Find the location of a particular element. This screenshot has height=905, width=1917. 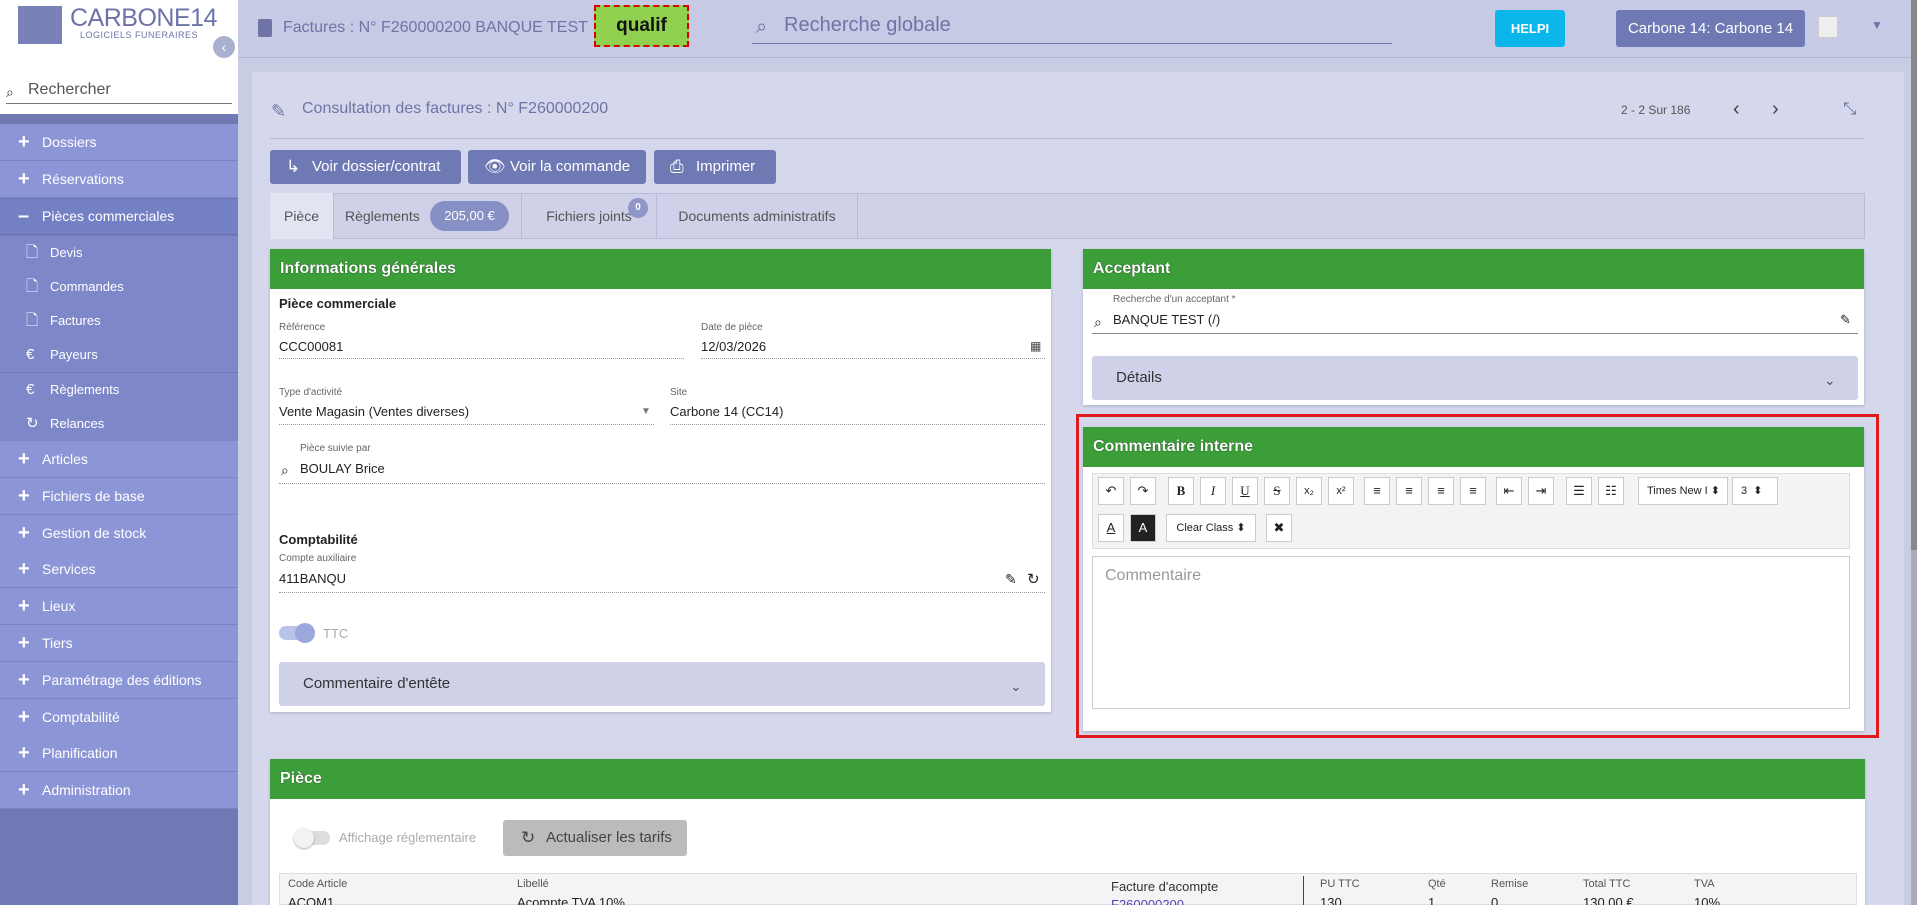

sidebar-item-reservations: + Réservations is located at coordinates (119, 179).